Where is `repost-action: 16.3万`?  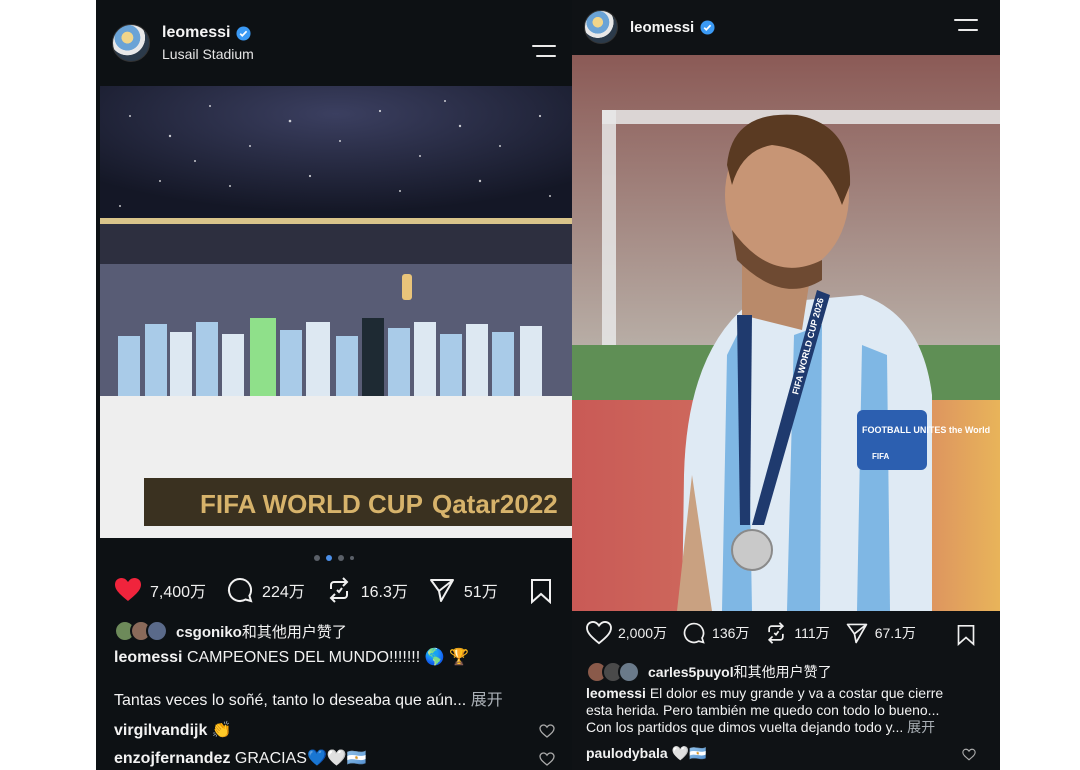 repost-action: 16.3万 is located at coordinates (366, 590).